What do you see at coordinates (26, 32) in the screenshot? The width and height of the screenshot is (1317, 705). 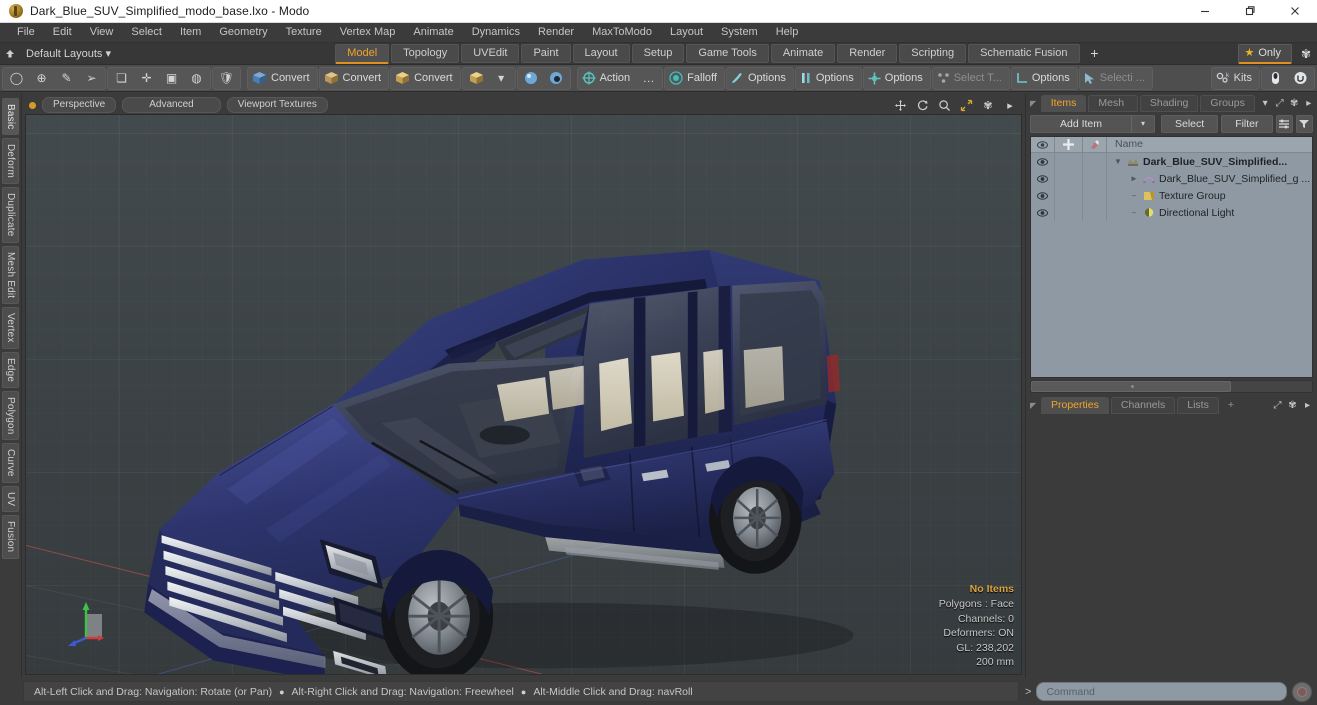 I see `menu-item-file: File` at bounding box center [26, 32].